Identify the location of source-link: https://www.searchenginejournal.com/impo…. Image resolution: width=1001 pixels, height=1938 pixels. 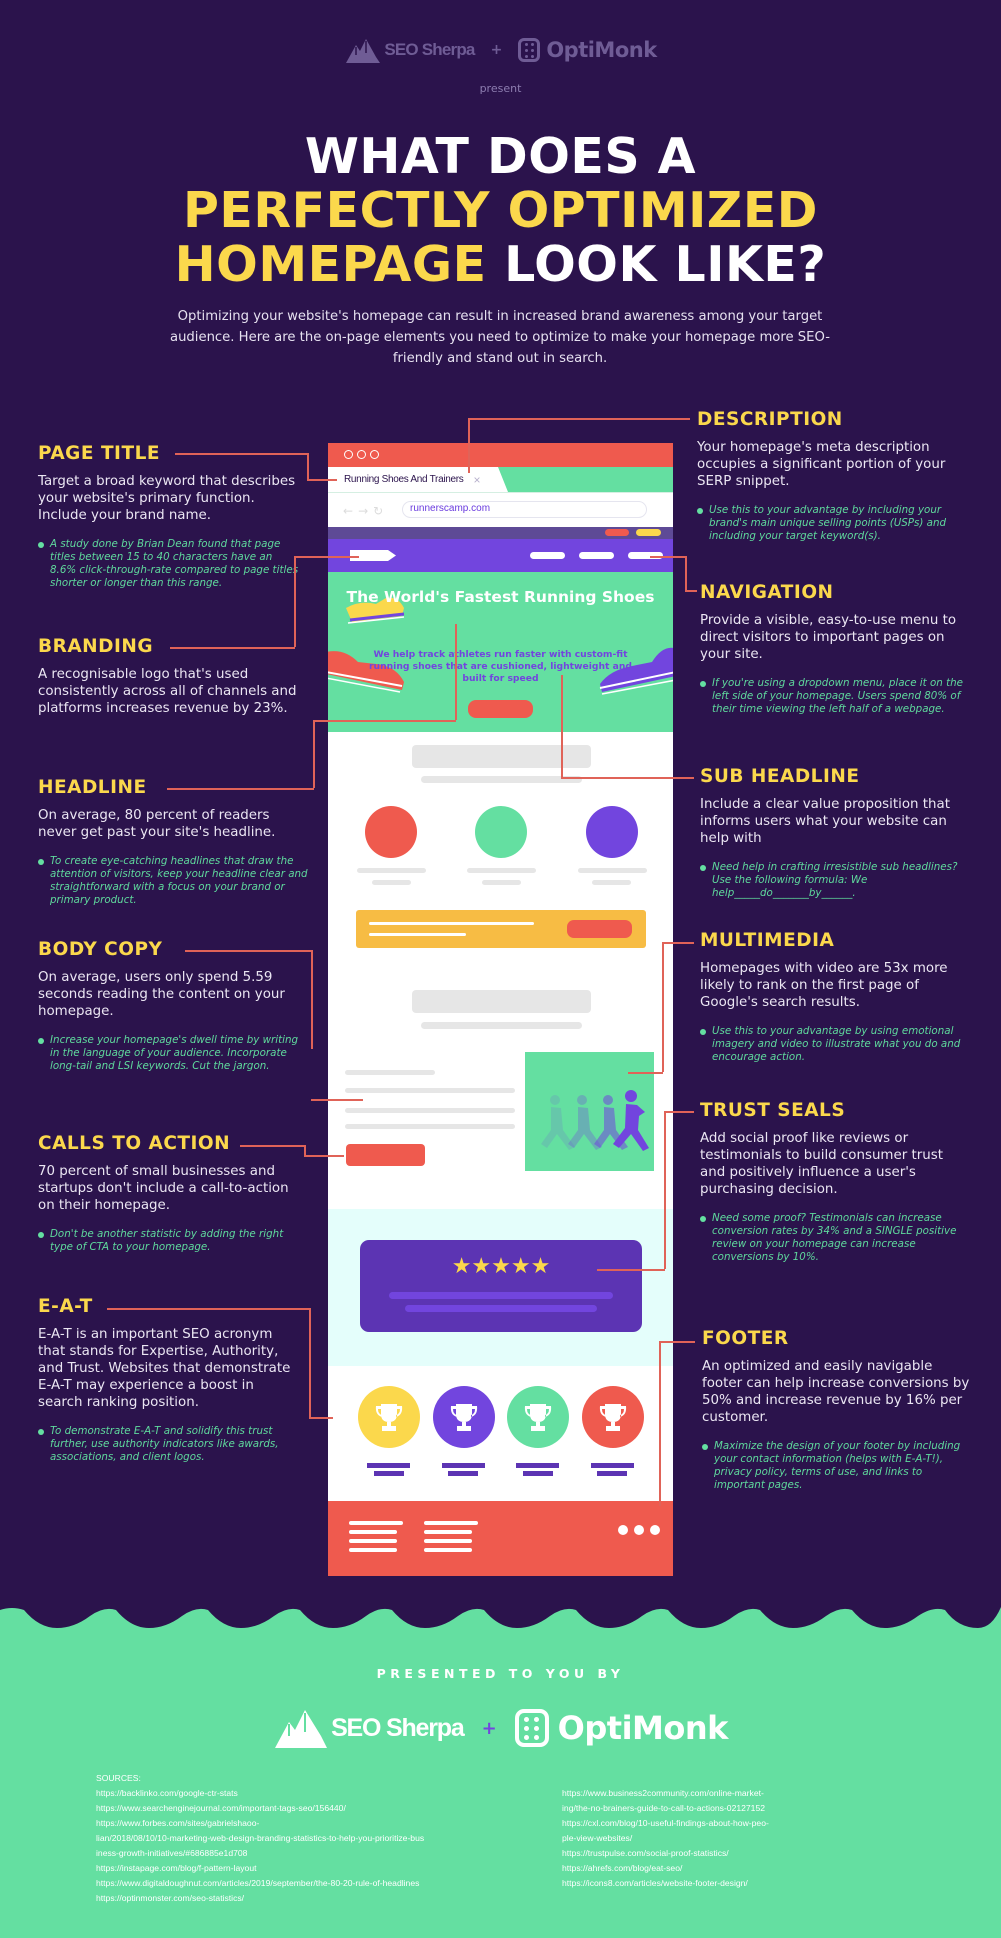
(306, 1808).